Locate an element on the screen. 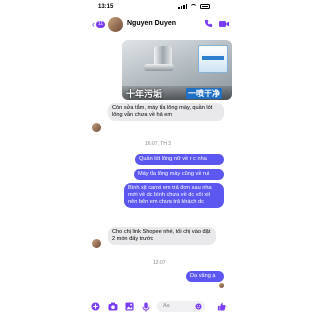  faucet-spout-illustration is located at coordinates (159, 67).